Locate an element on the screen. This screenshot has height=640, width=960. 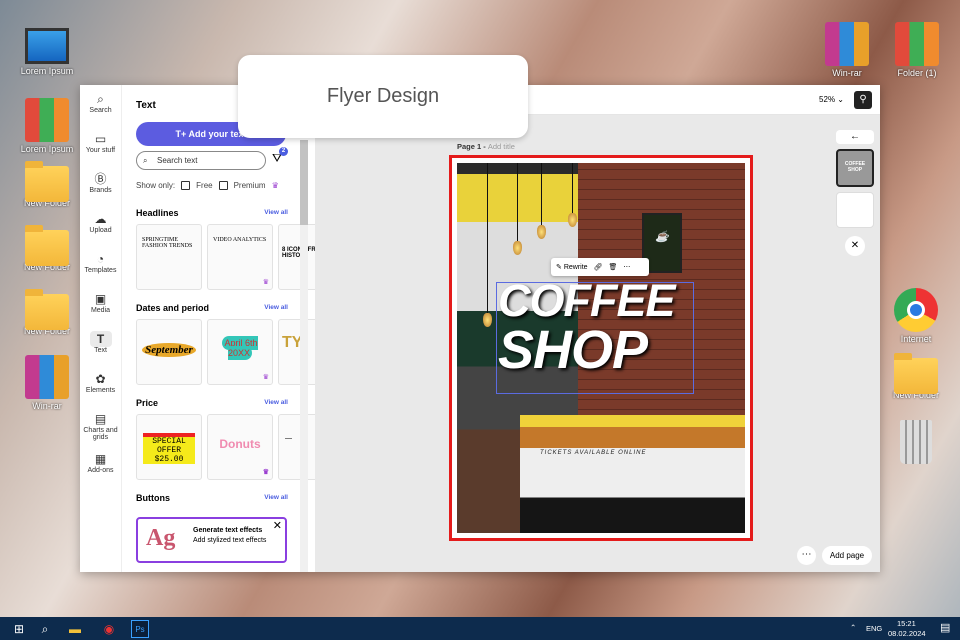
rail-your-stuff: ▭ Your stuff is located at coordinates (100, 145).